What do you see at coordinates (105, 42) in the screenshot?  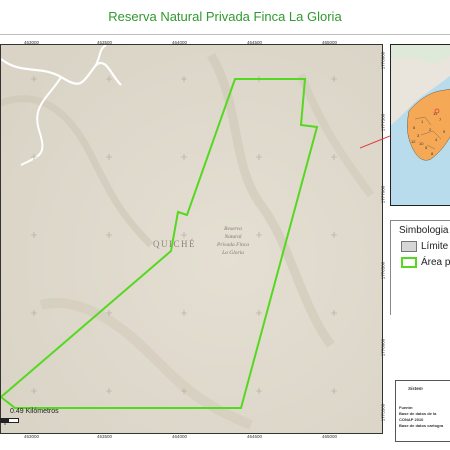 I see `x-tick-top: 463500` at bounding box center [105, 42].